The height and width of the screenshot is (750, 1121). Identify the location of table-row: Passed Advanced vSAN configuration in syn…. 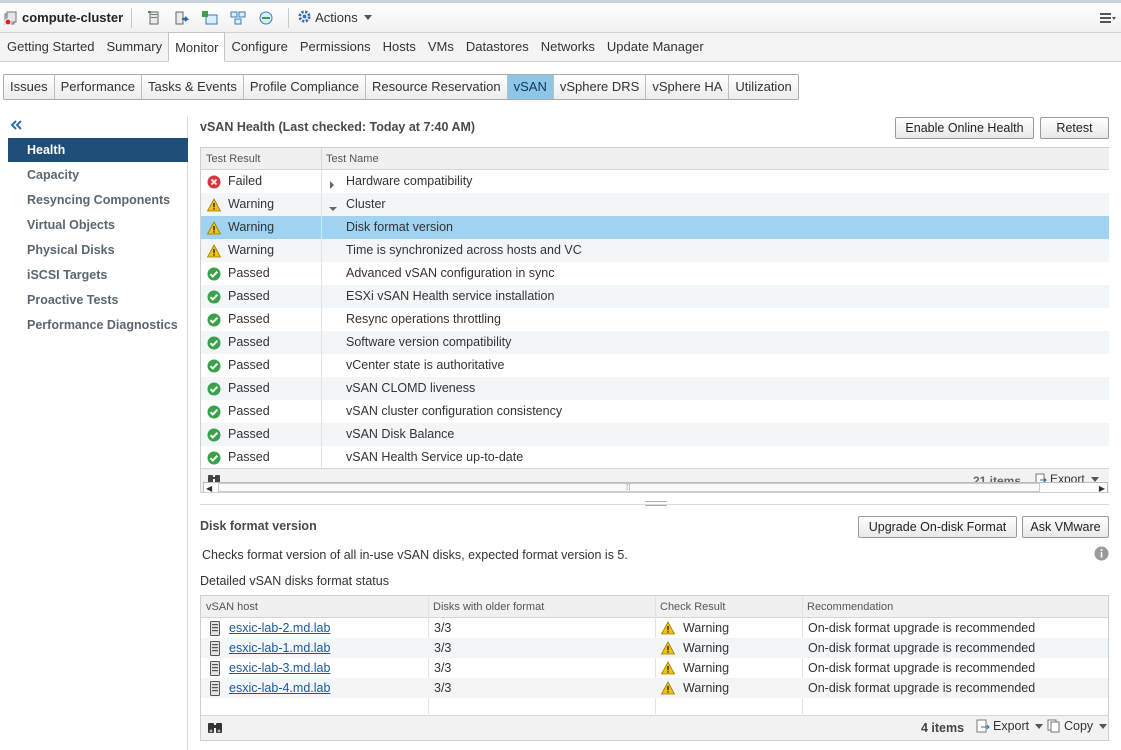
(655, 273).